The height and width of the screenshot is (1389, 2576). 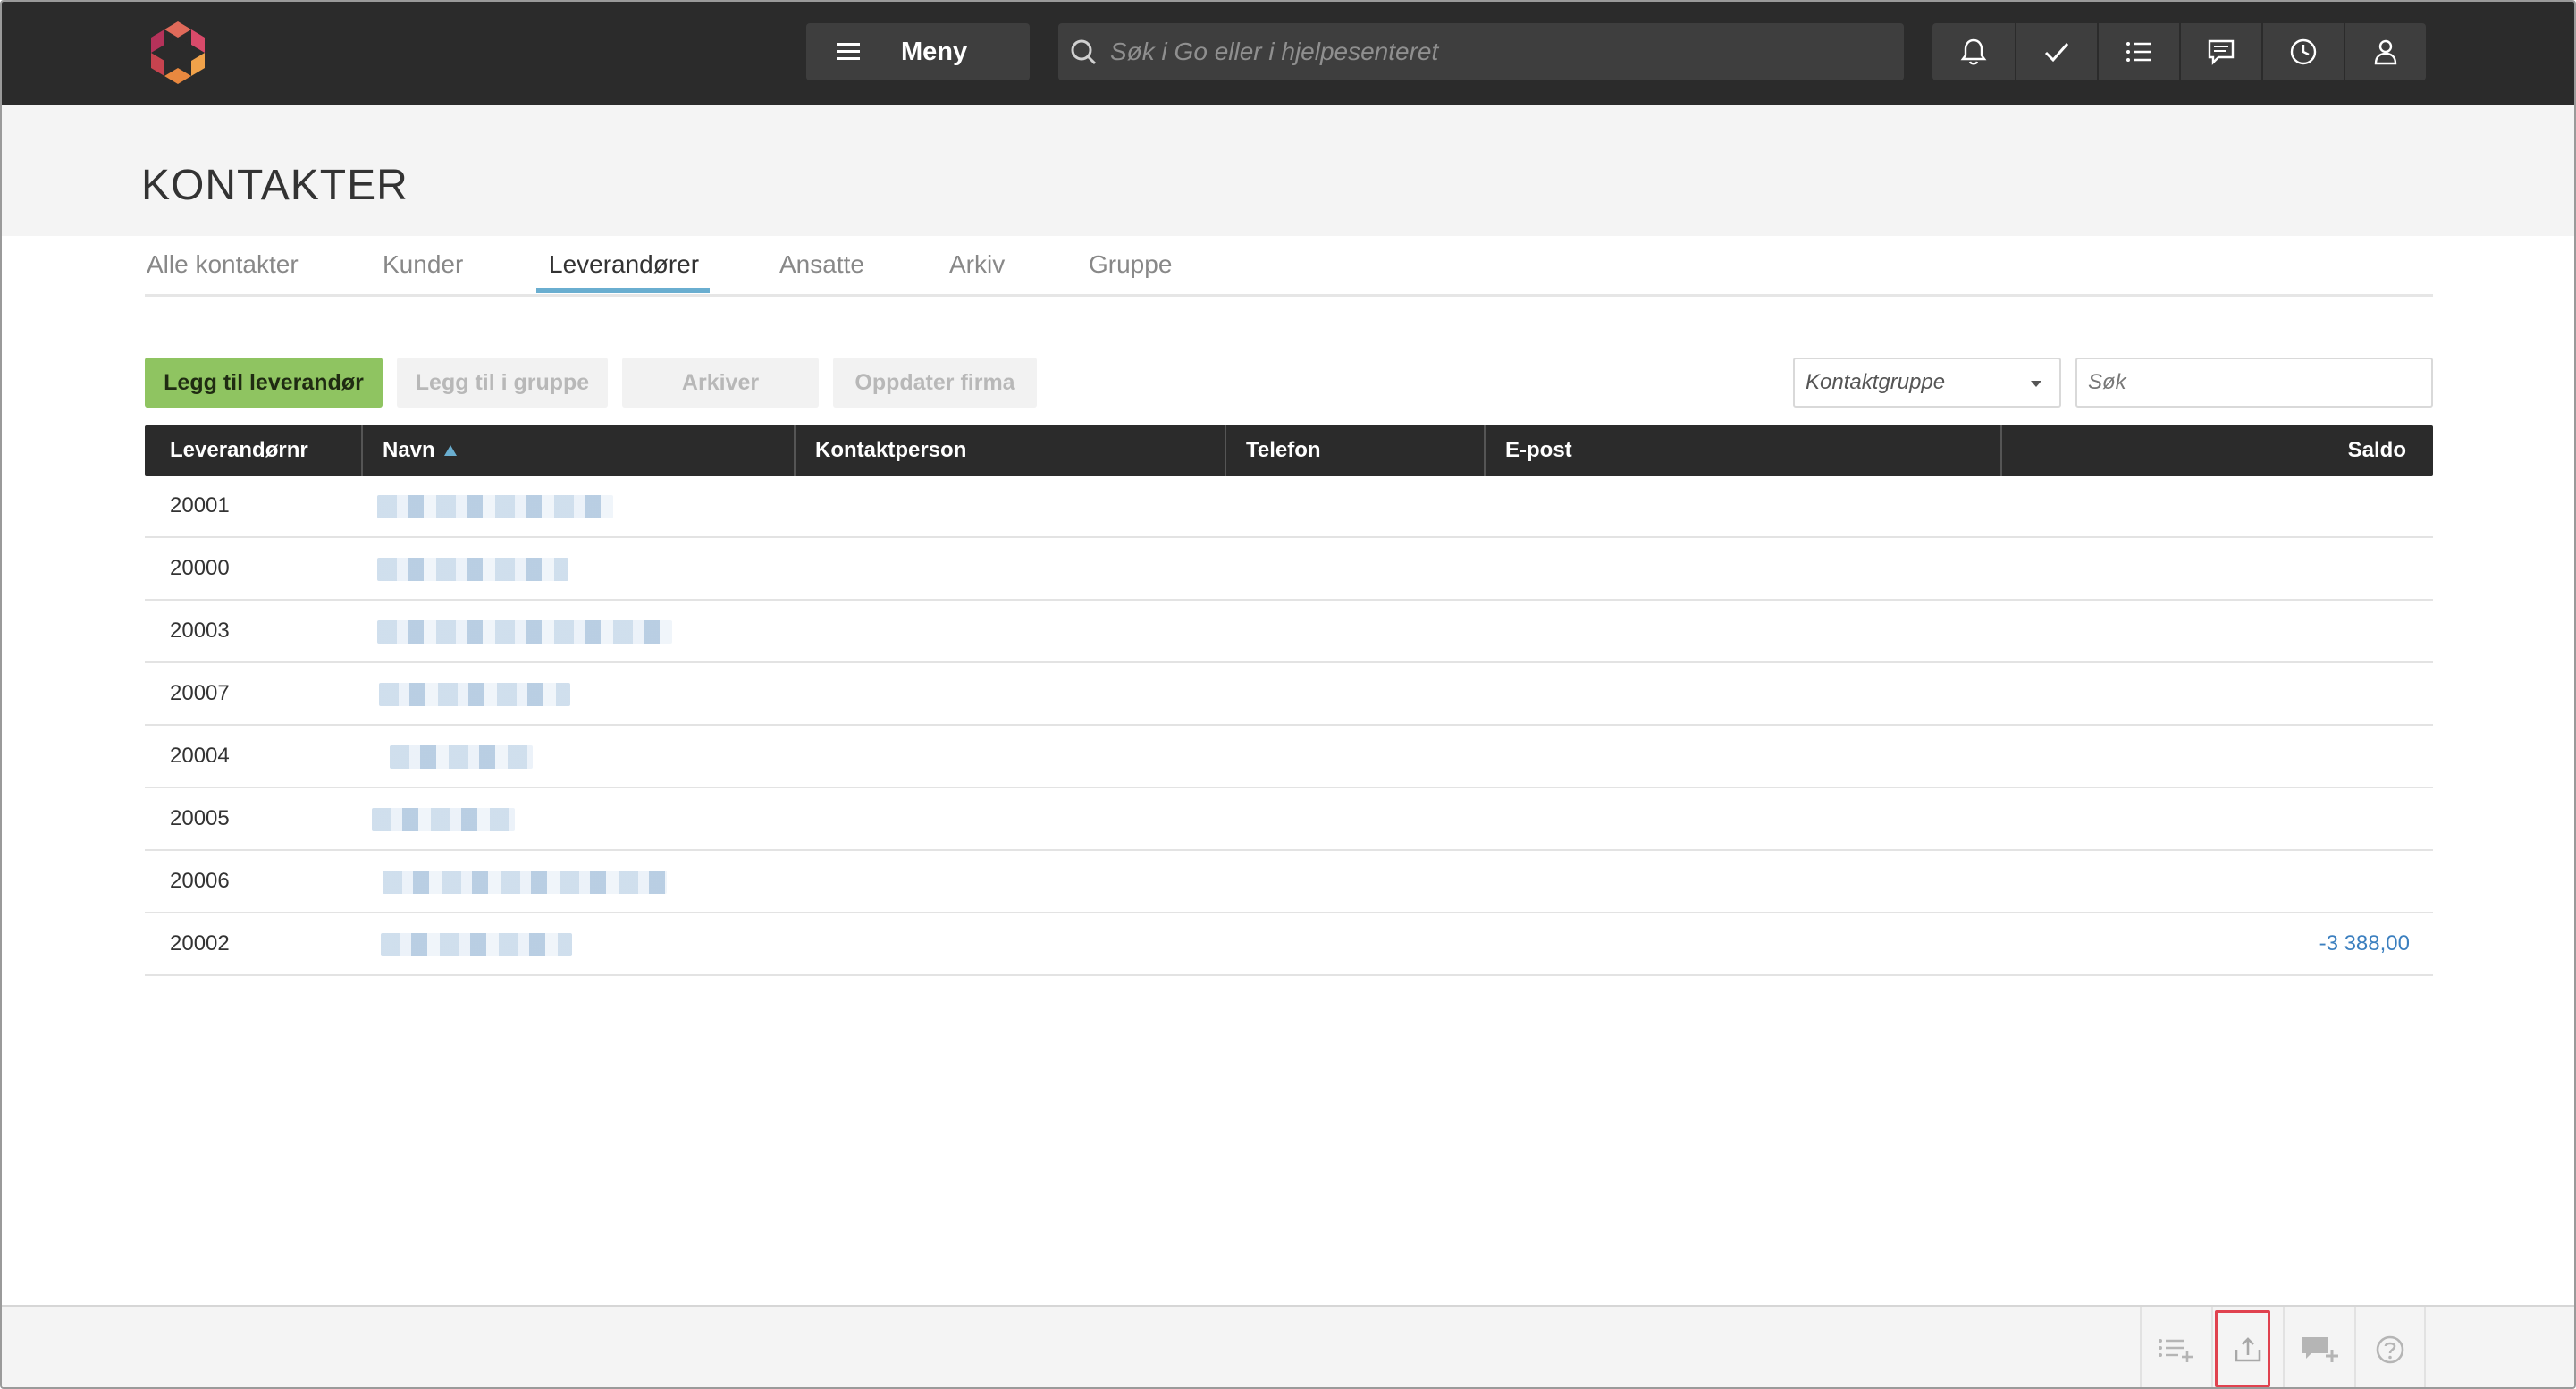 I want to click on add-comment-button, so click(x=2319, y=1347).